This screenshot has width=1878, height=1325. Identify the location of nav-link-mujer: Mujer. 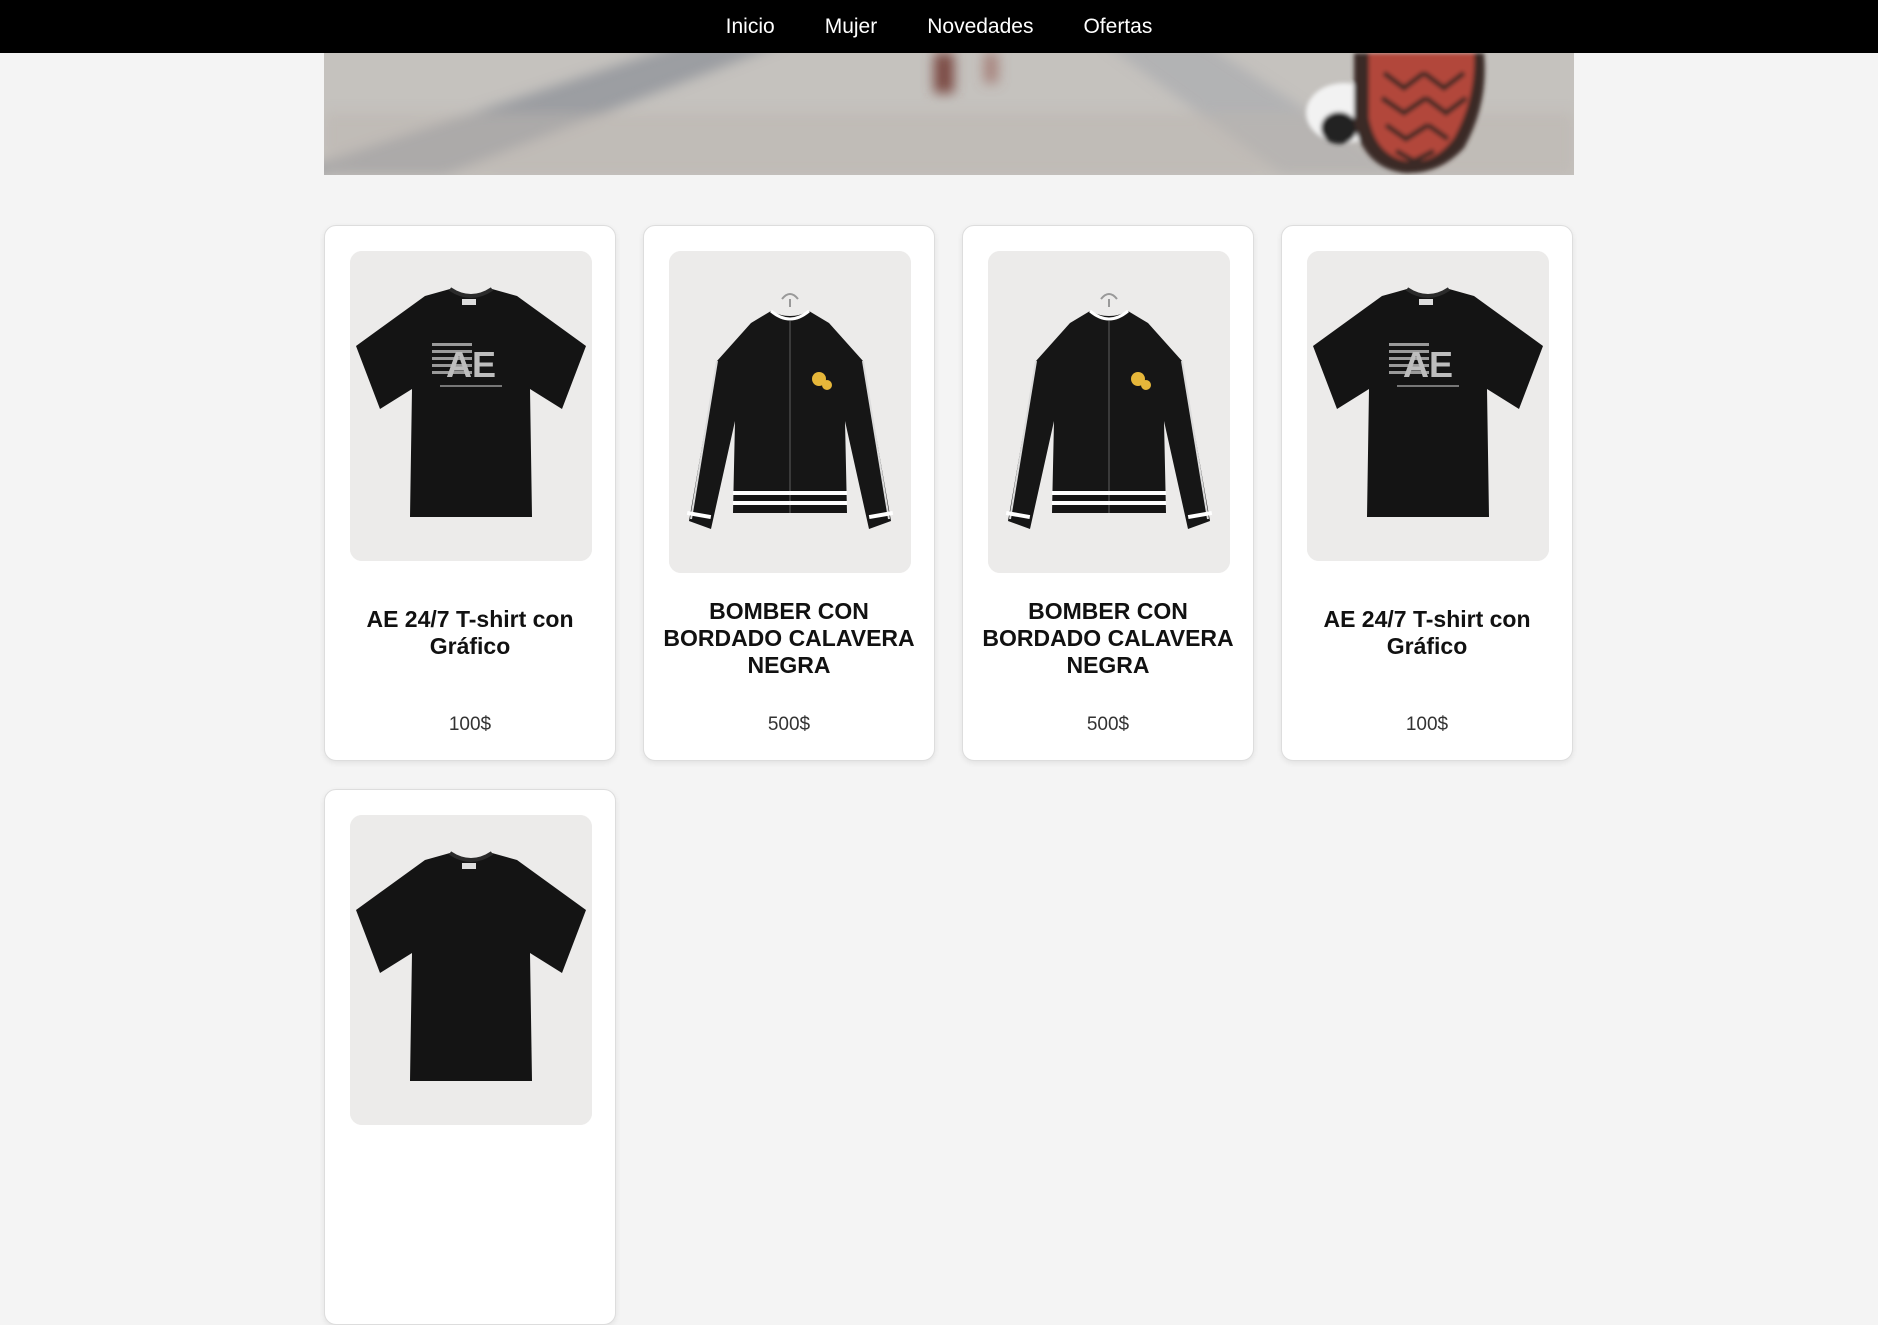
(851, 27).